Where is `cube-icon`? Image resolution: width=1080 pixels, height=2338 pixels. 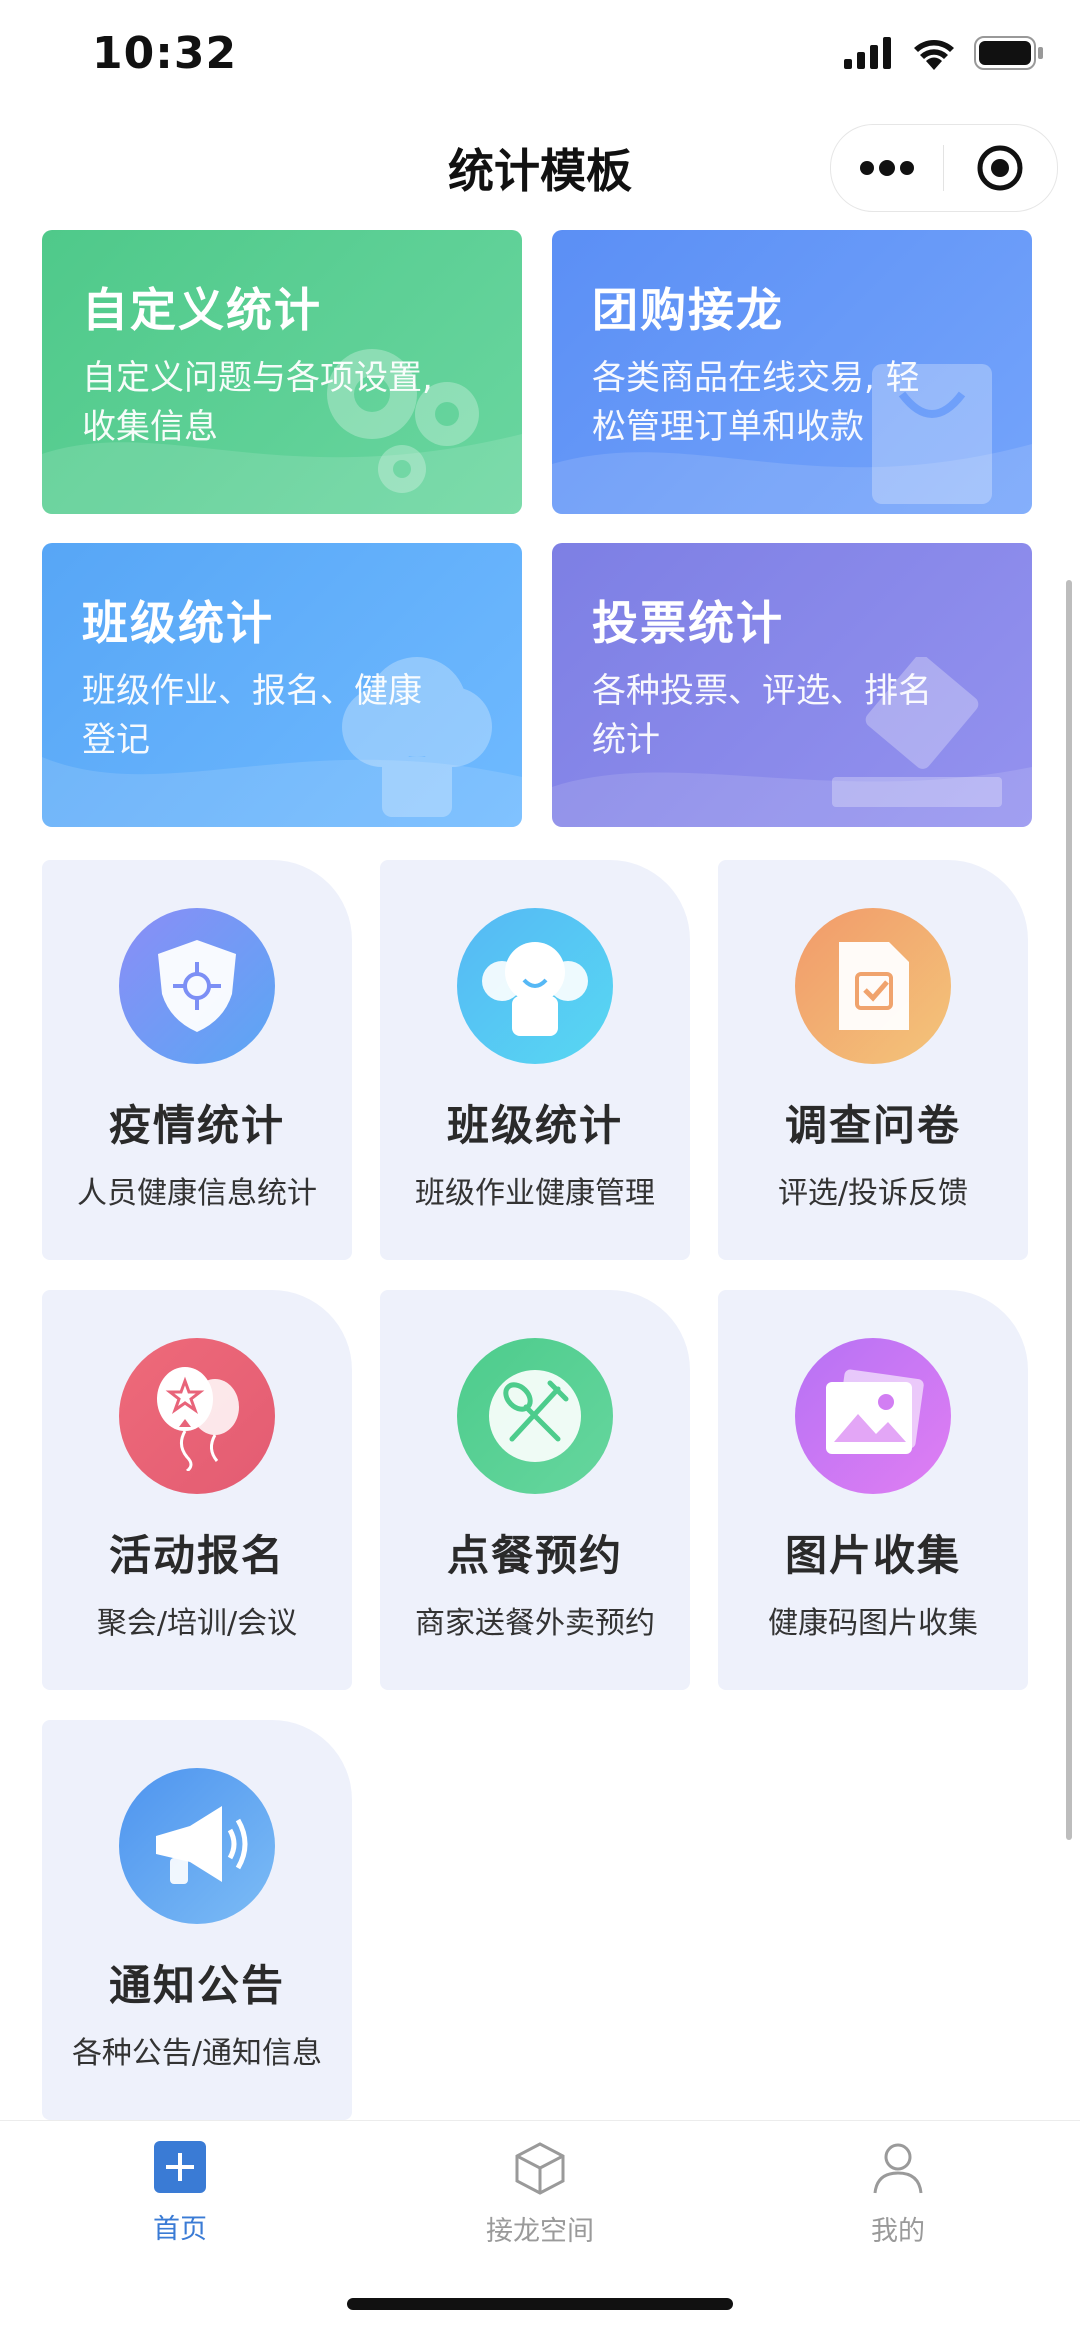
cube-icon is located at coordinates (540, 2168).